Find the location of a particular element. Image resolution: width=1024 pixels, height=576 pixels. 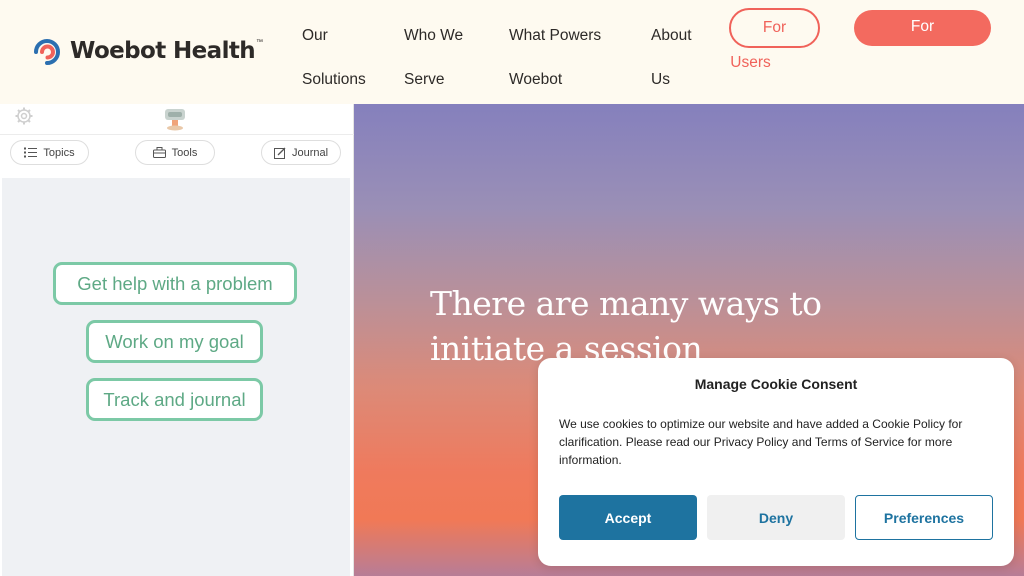

cookie-title: Manage Cookie Consent is located at coordinates (776, 384).